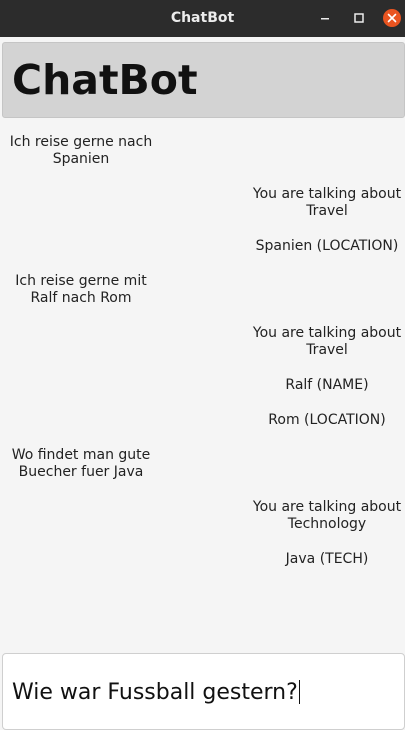 This screenshot has height=730, width=405. What do you see at coordinates (327, 559) in the screenshot?
I see `bot-message: Java (TECH)` at bounding box center [327, 559].